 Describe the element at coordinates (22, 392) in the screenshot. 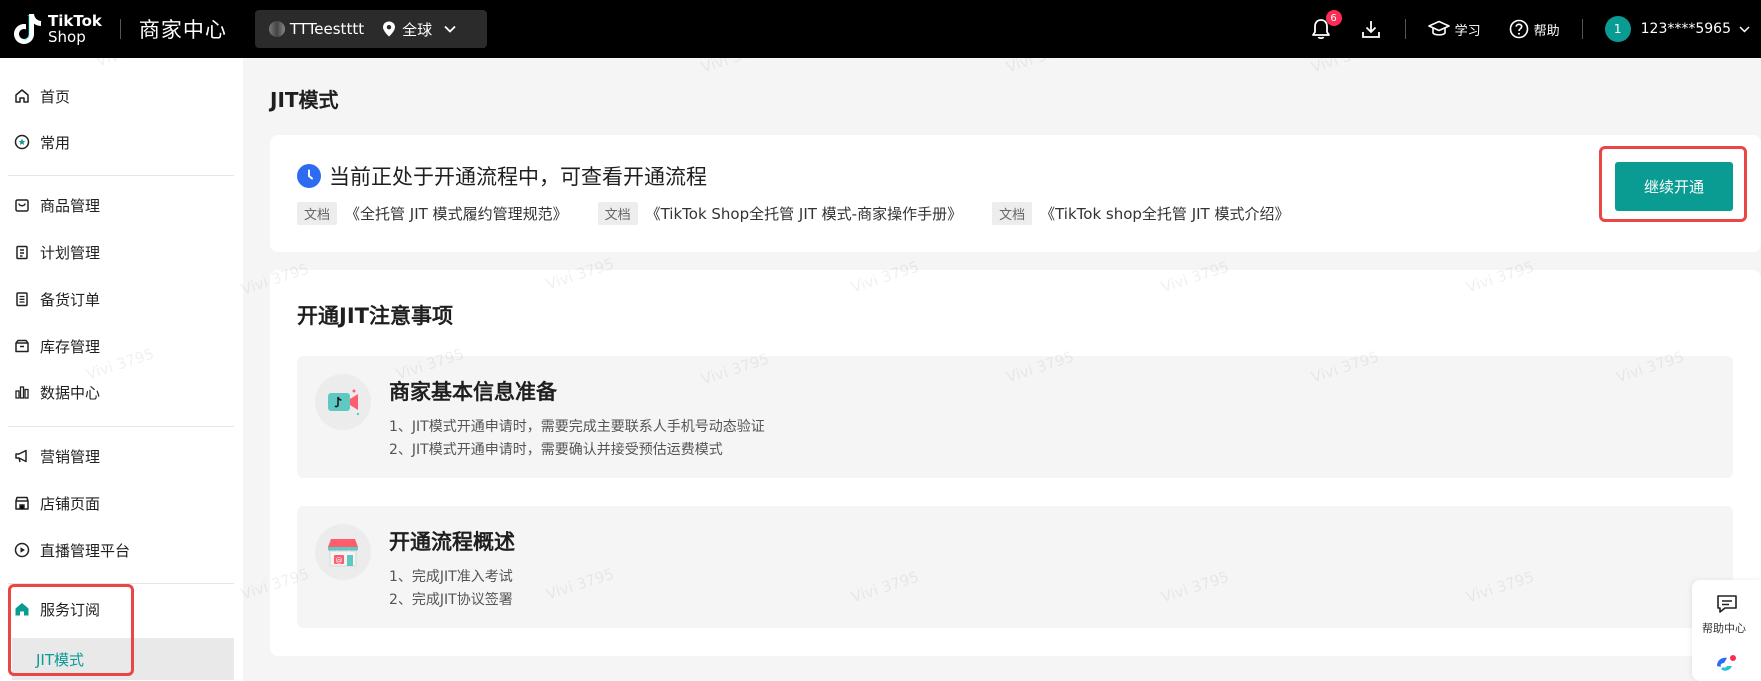

I see `chart-icon` at that location.